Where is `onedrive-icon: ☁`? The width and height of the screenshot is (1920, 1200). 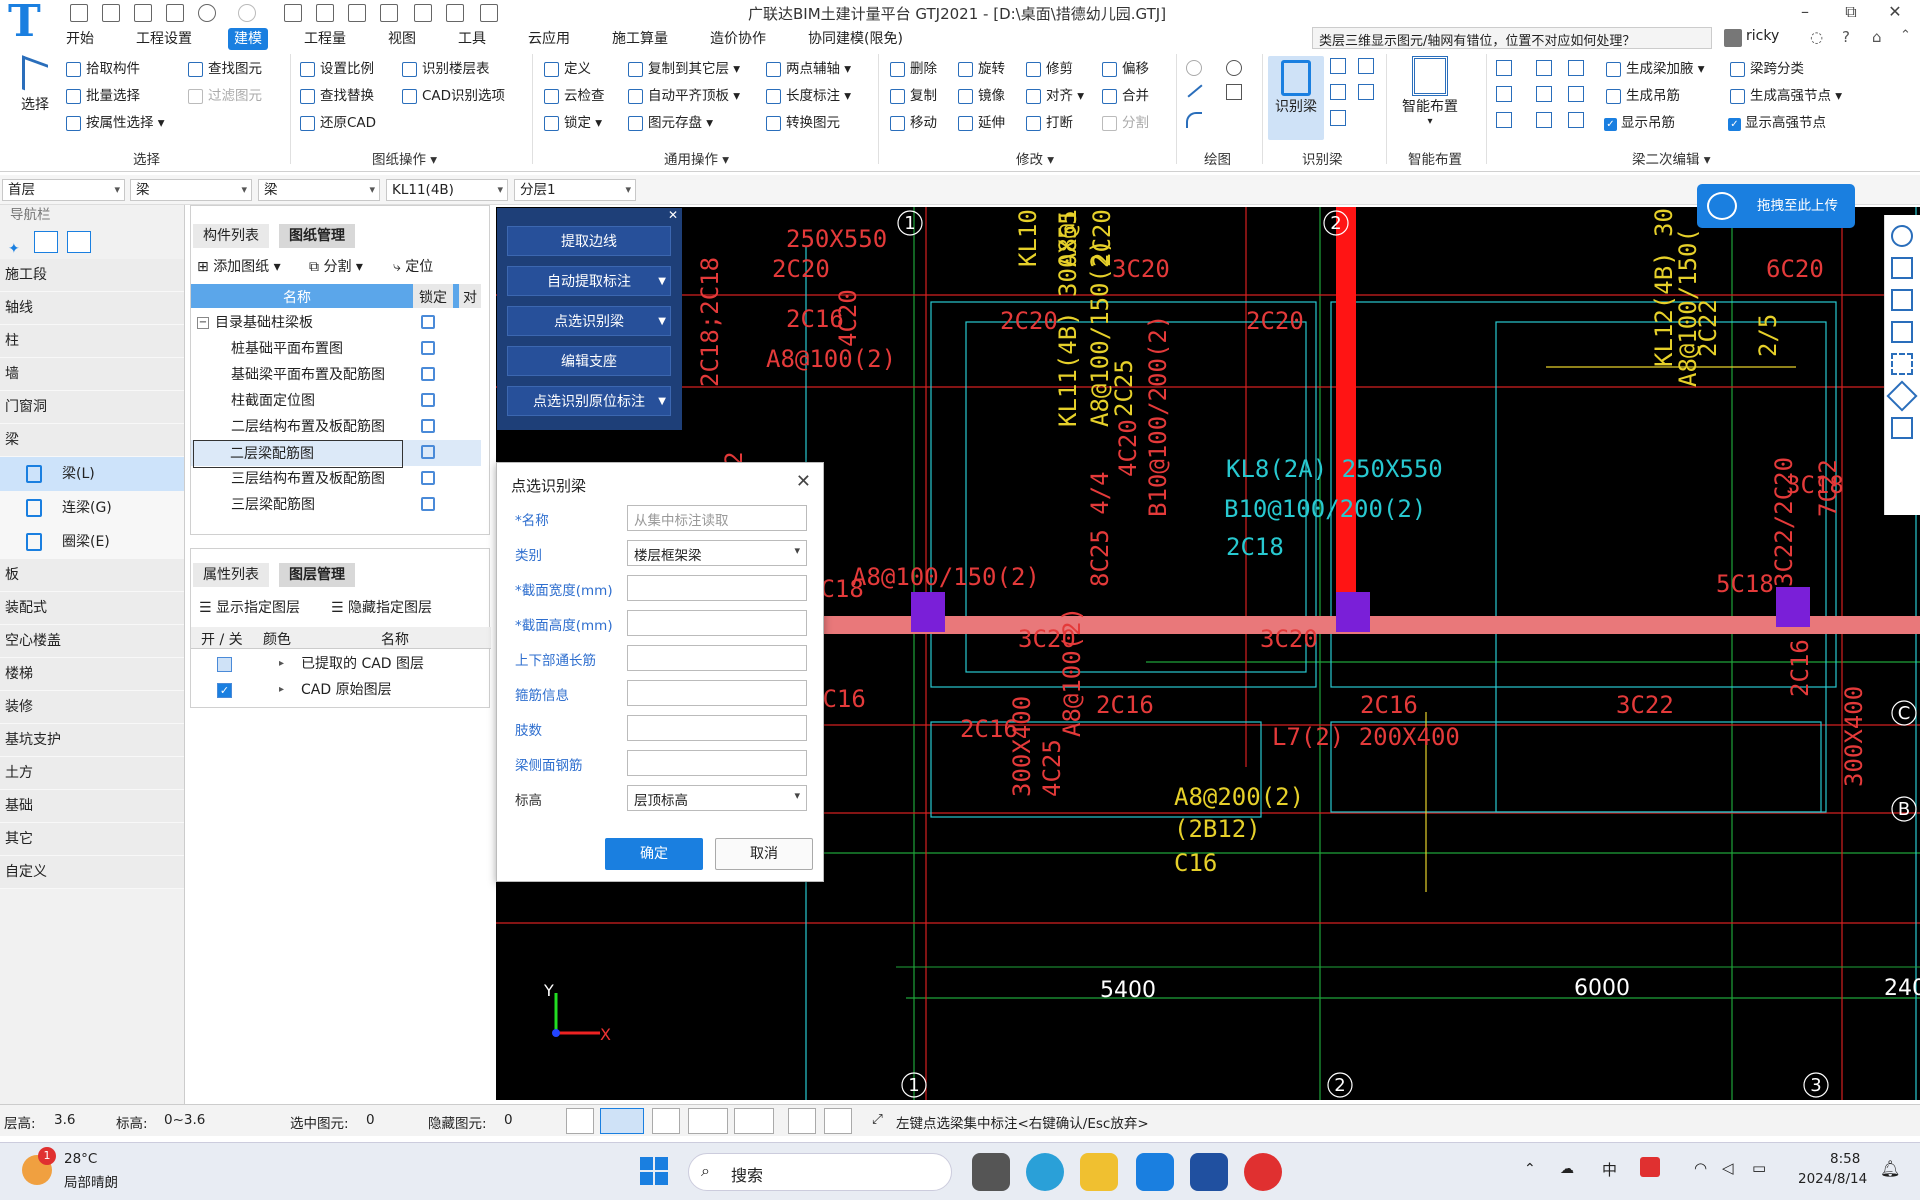
onedrive-icon: ☁ is located at coordinates (1567, 1169).